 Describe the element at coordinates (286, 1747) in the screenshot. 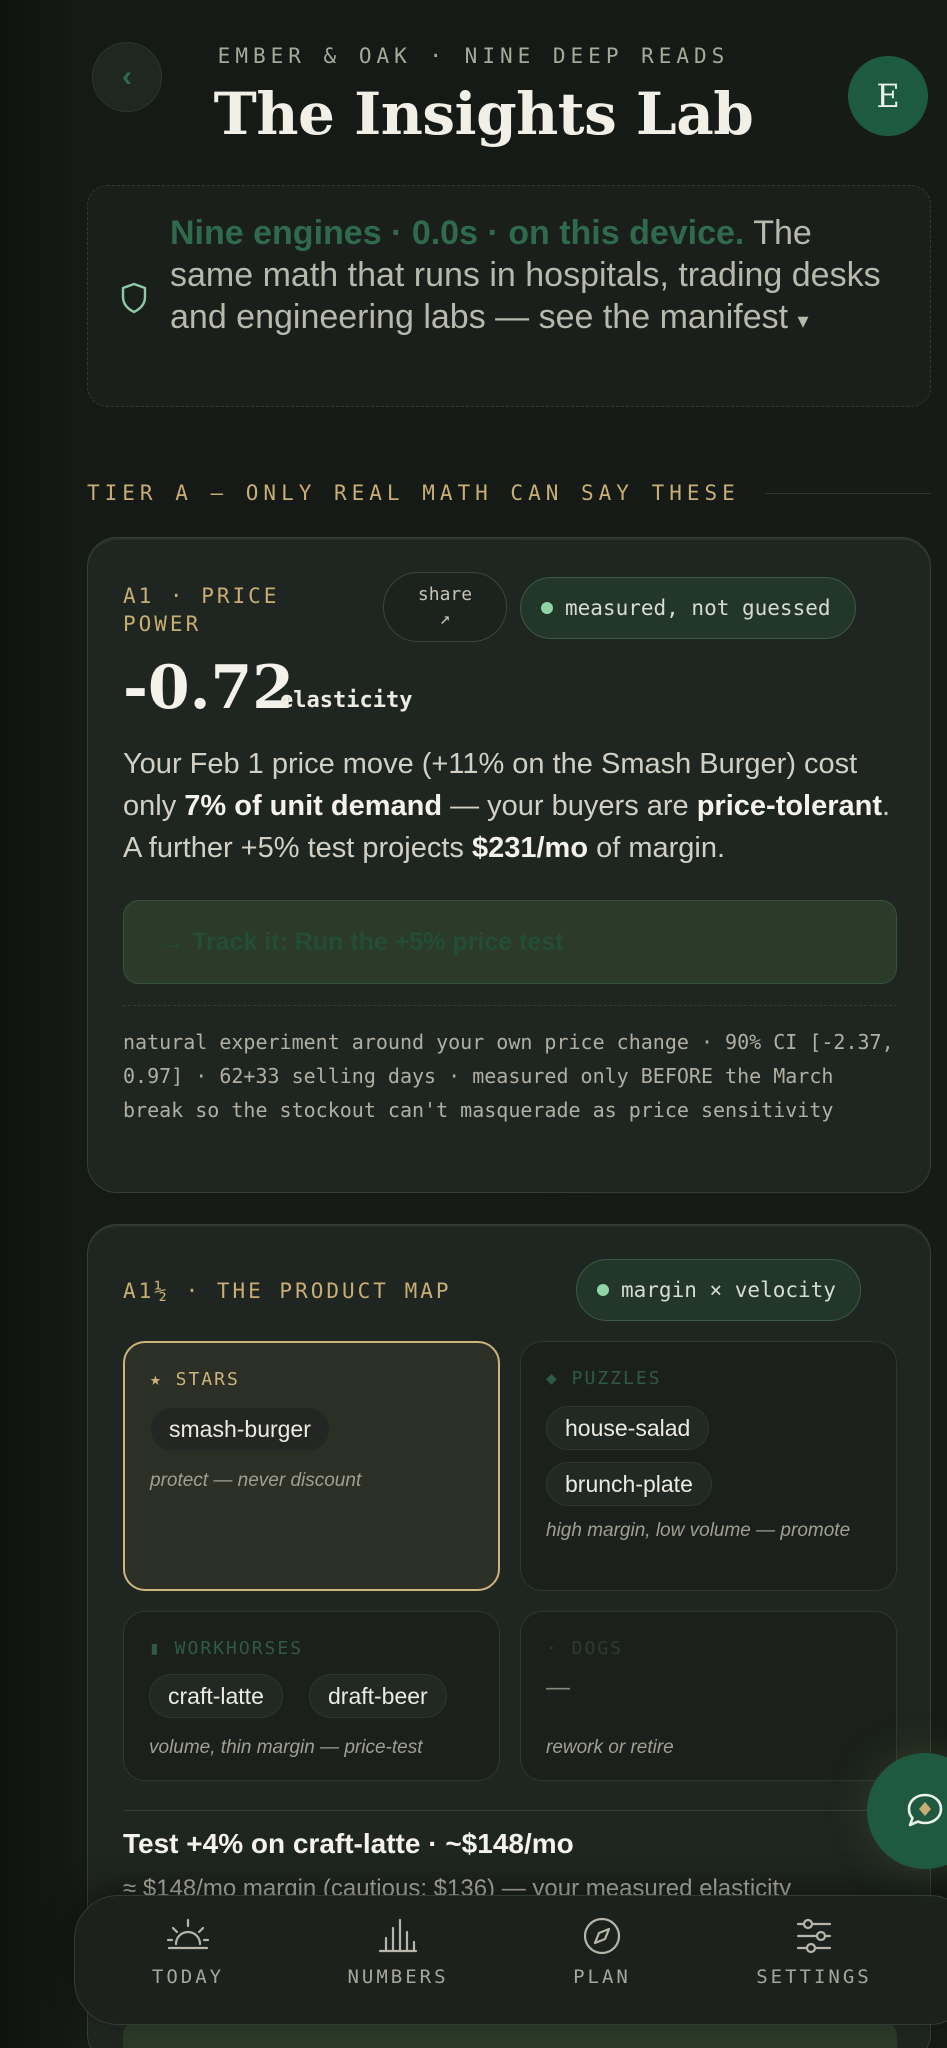

I see `quadrant-workhorses-note: volume, thin margin — price-test` at that location.